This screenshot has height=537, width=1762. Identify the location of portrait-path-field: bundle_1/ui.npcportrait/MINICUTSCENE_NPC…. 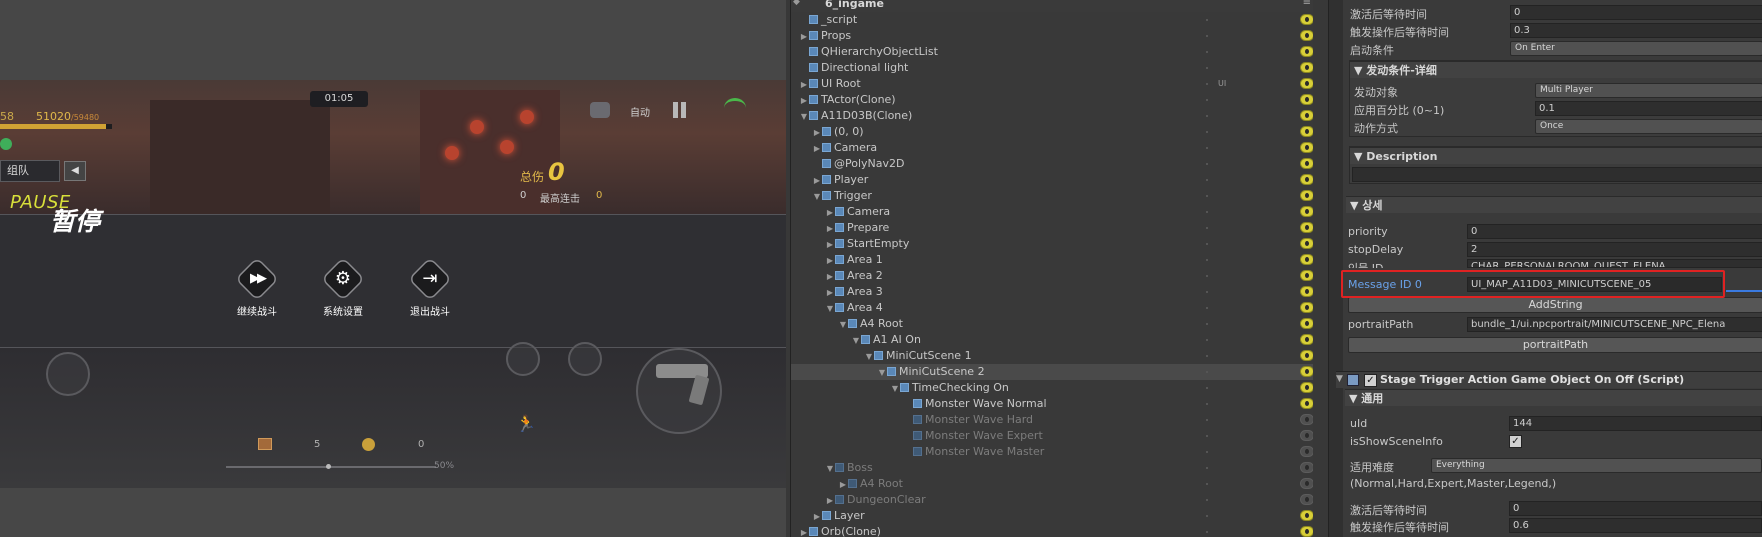
(1614, 324).